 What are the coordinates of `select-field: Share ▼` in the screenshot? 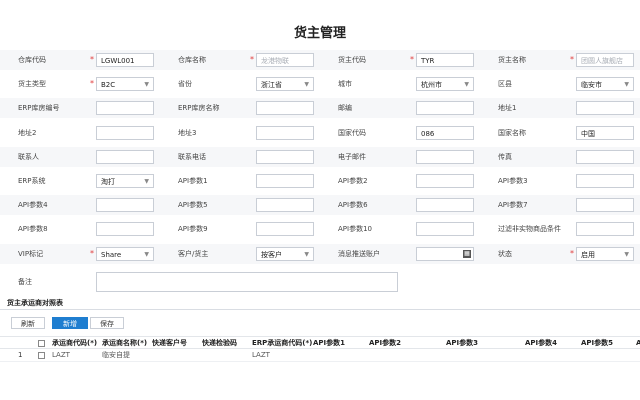 It's located at (125, 254).